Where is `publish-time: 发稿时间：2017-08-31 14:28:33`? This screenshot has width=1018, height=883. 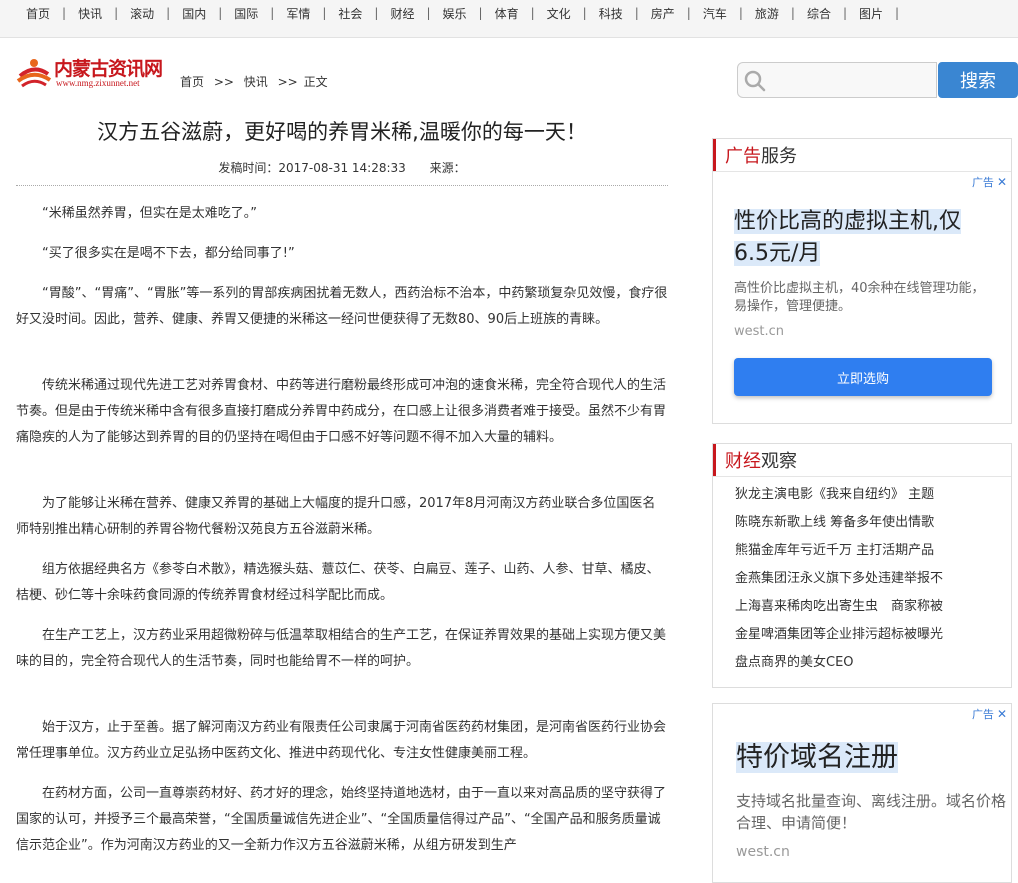 publish-time: 发稿时间：2017-08-31 14:28:33 is located at coordinates (312, 168).